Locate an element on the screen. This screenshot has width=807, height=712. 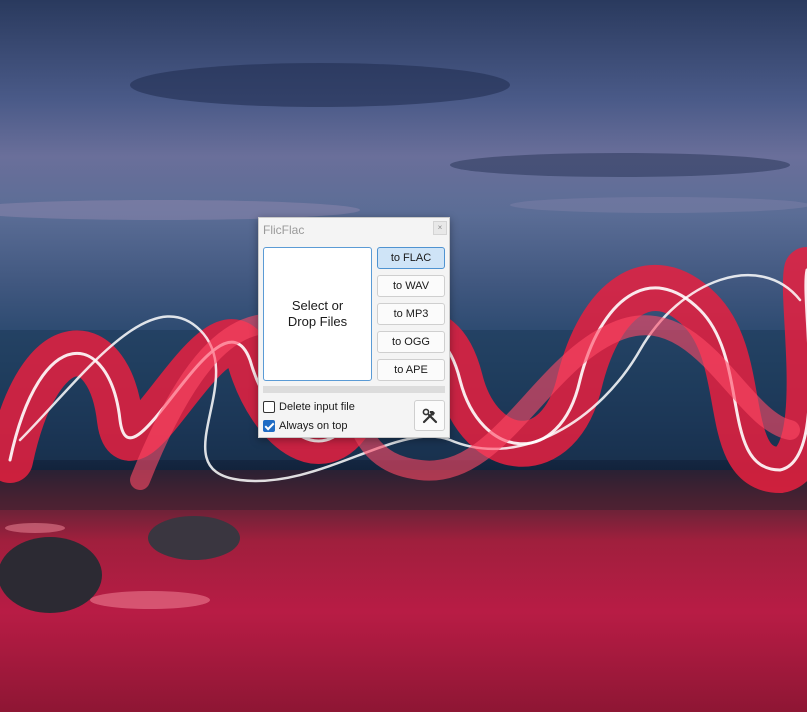
close-icon: × is located at coordinates (440, 227).